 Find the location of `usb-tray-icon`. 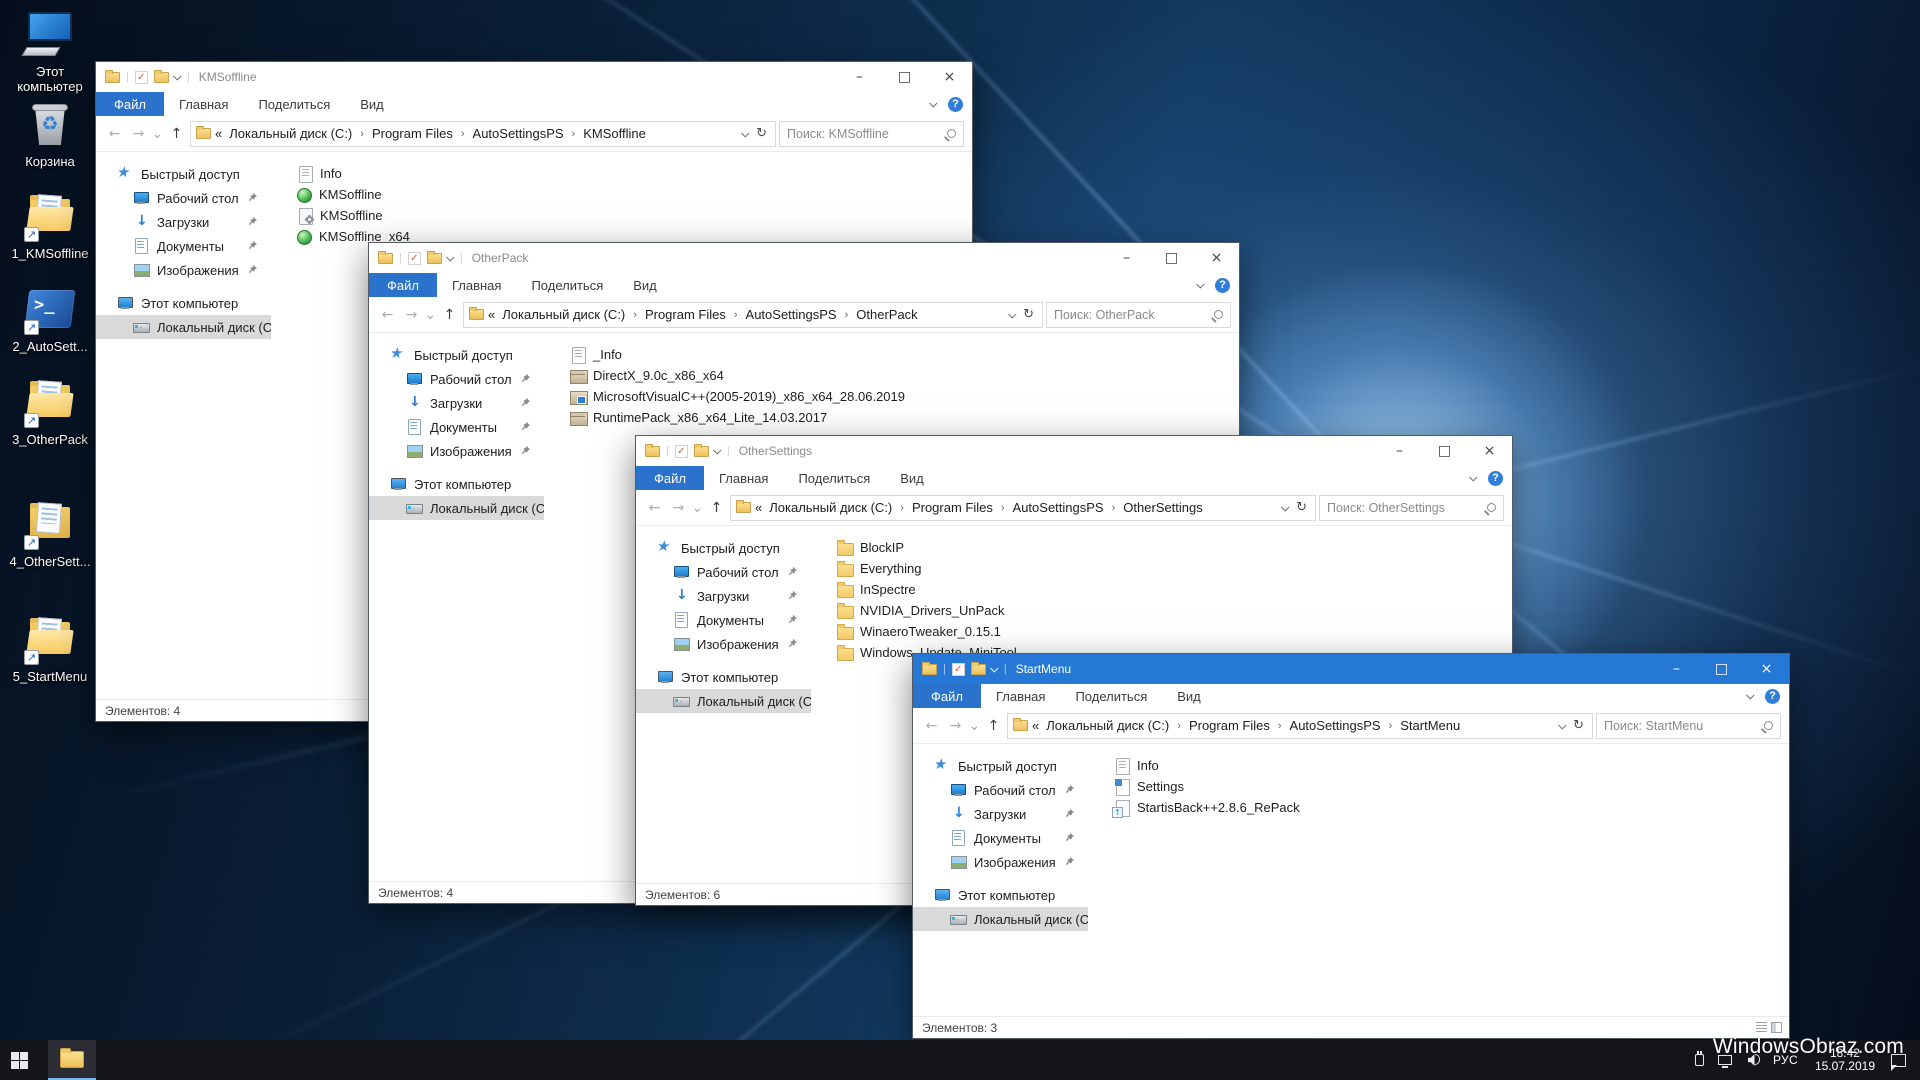

usb-tray-icon is located at coordinates (1699, 1060).